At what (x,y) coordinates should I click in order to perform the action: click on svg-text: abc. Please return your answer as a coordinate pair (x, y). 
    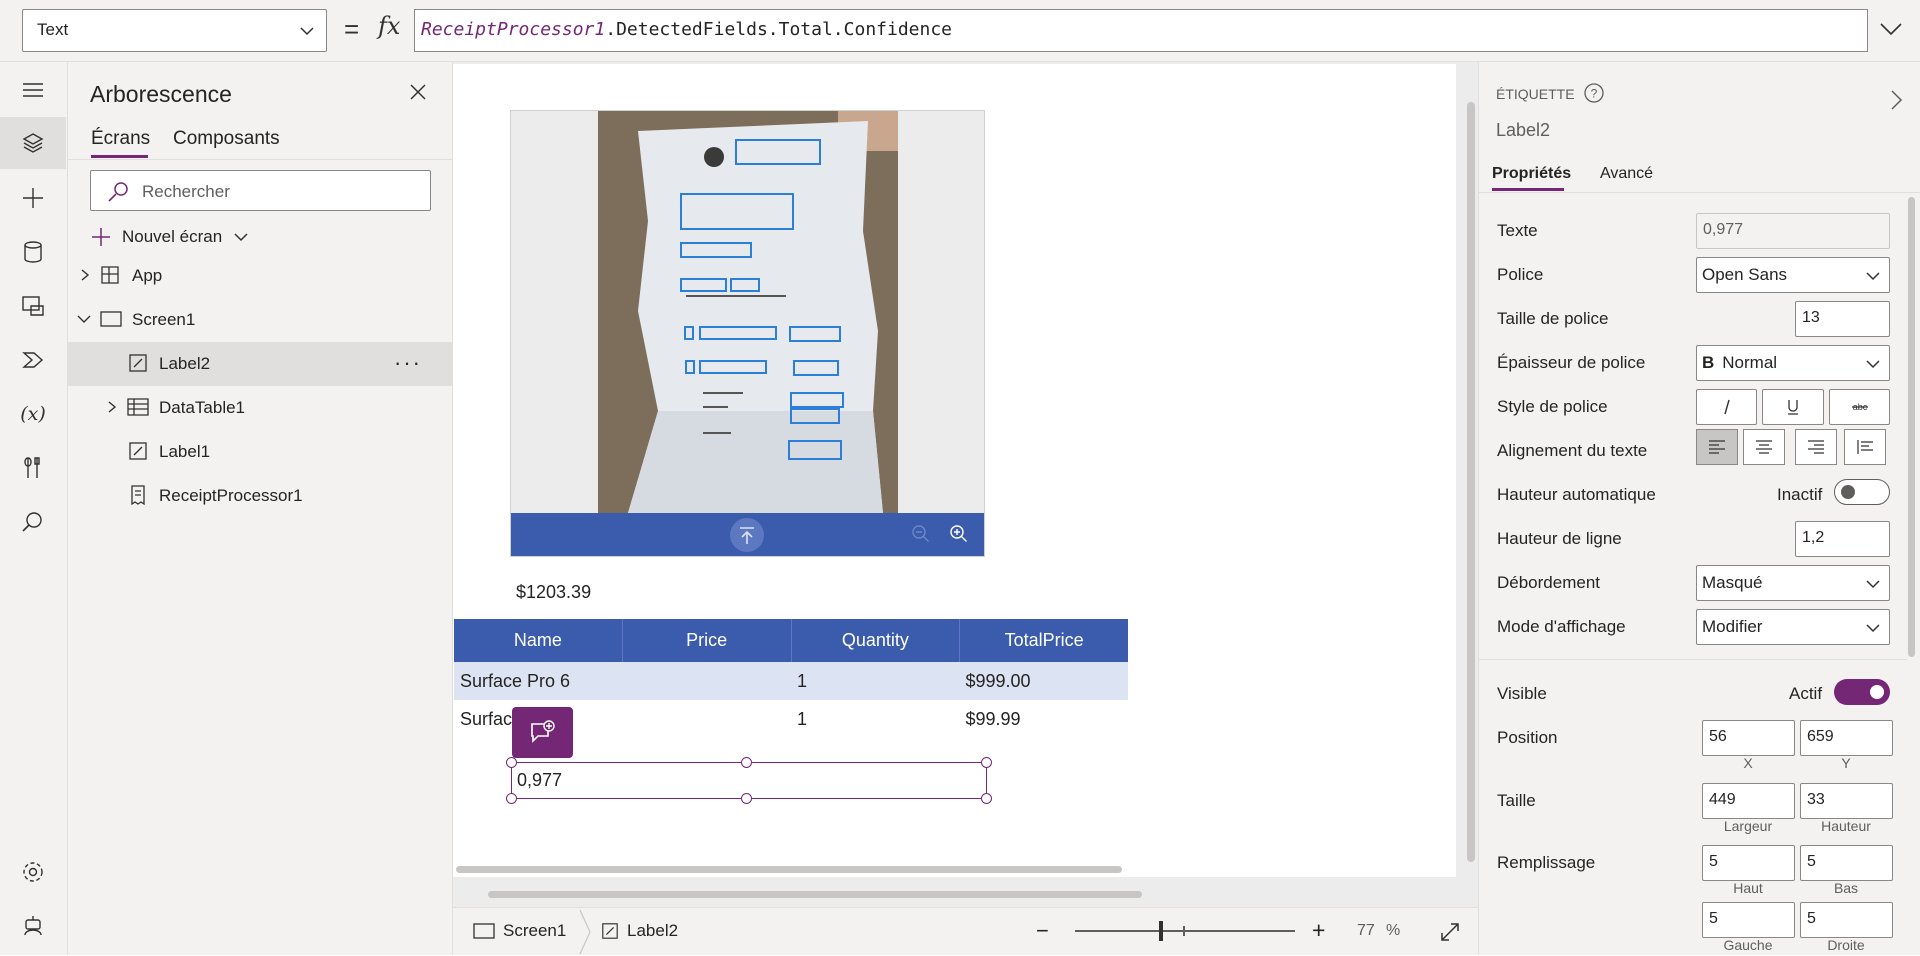
    Looking at the image, I should click on (1859, 407).